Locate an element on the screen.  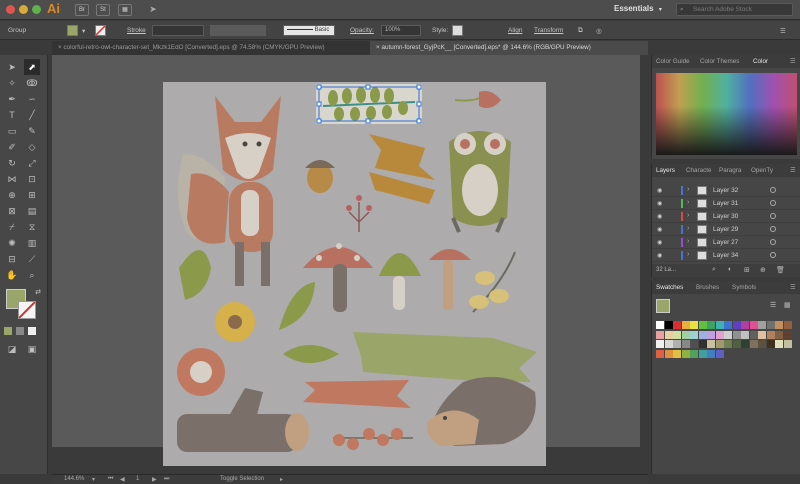
tab-color-themes: Color Themes is located at coordinates (719, 61).